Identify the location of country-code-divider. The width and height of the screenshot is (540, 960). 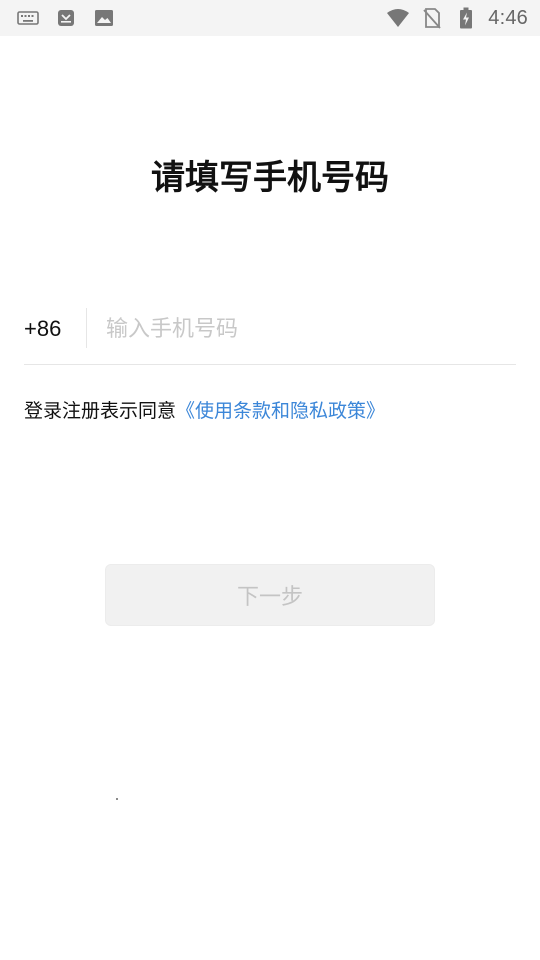
(86, 328).